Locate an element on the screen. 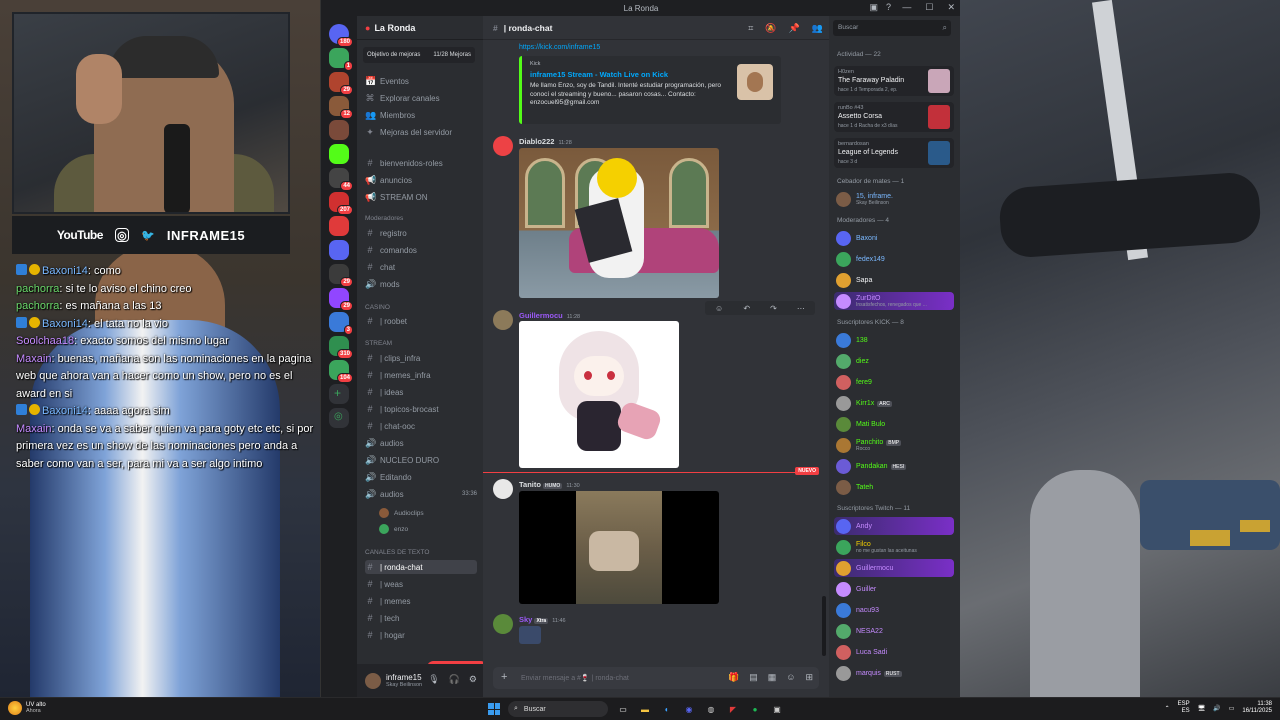  member-item: Guiller is located at coordinates (894, 589).